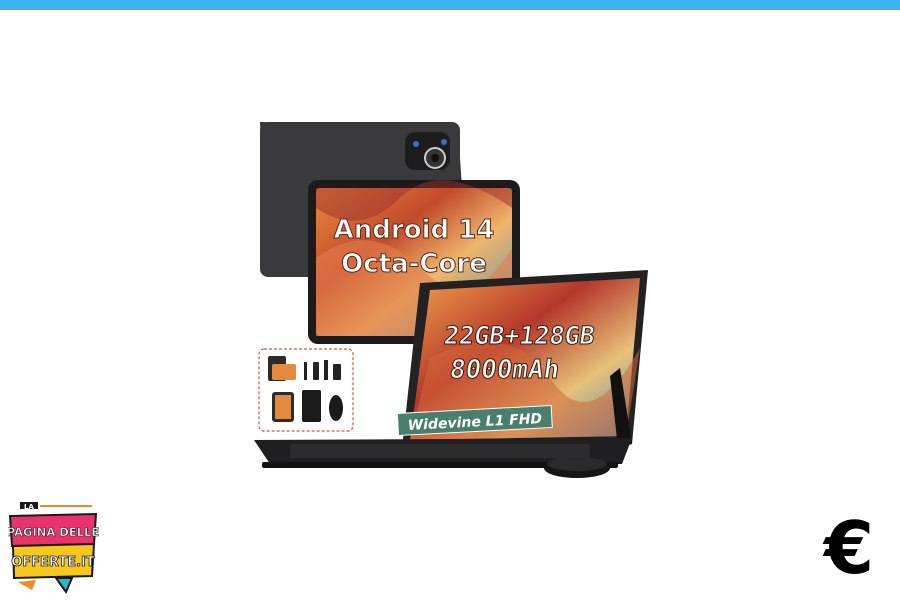  I want to click on logo-word-pagina-delle: PAGINA DELLE, so click(53, 532).